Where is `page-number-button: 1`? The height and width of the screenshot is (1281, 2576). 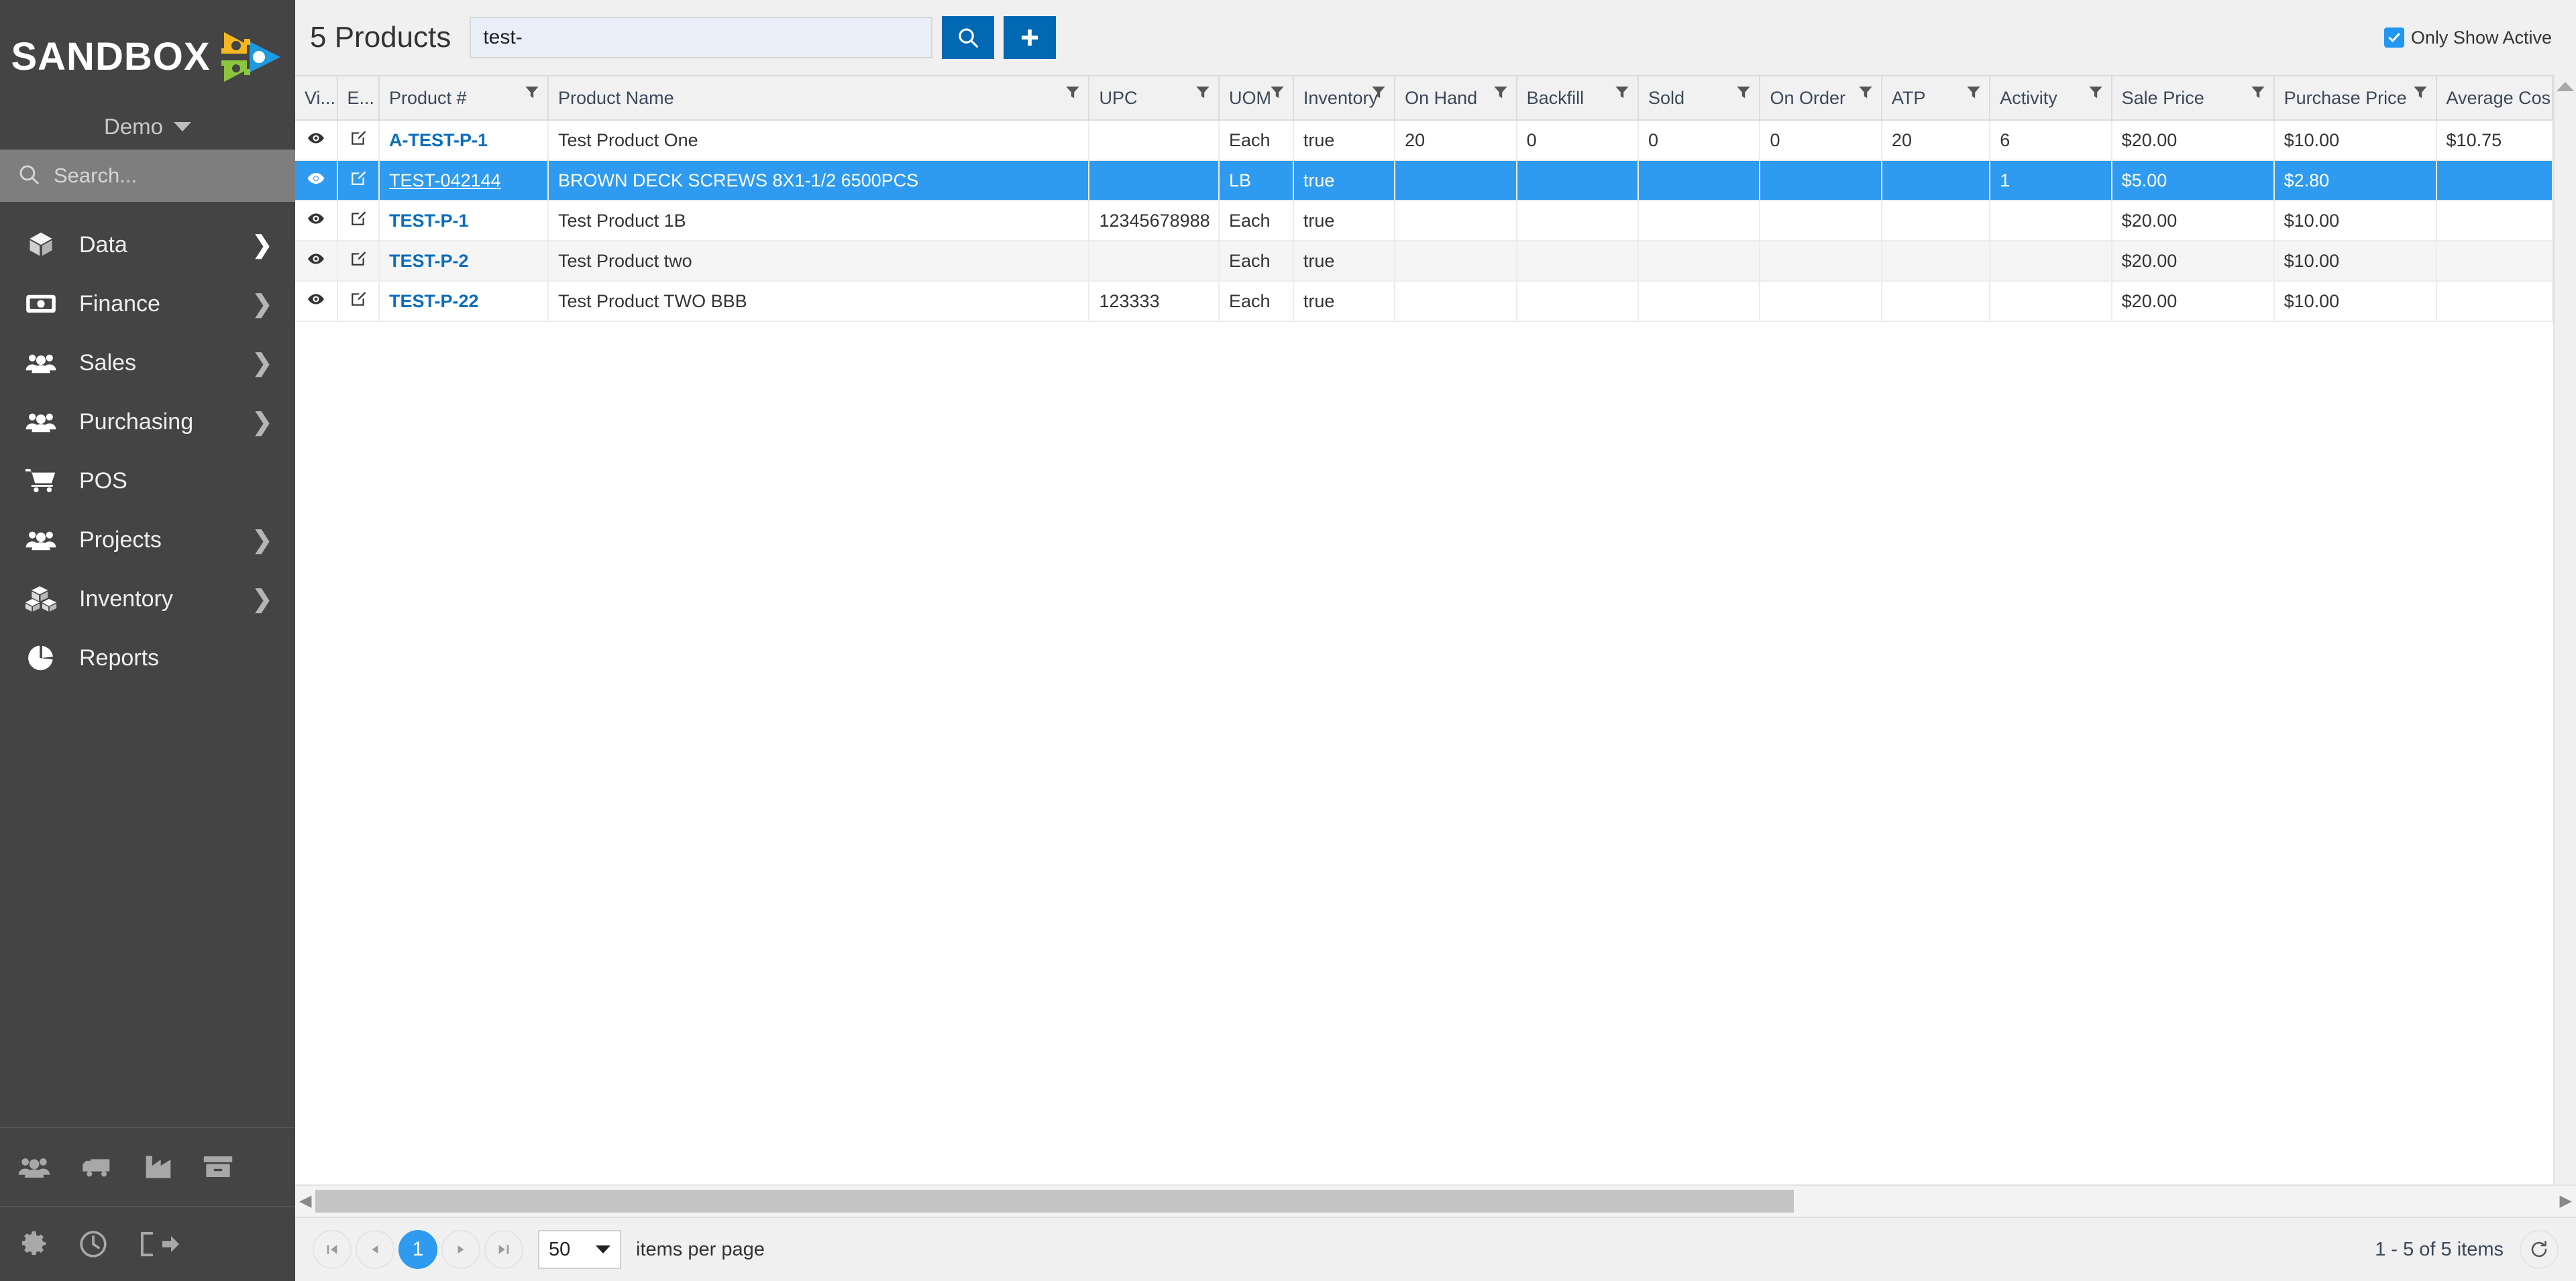 page-number-button: 1 is located at coordinates (417, 1249).